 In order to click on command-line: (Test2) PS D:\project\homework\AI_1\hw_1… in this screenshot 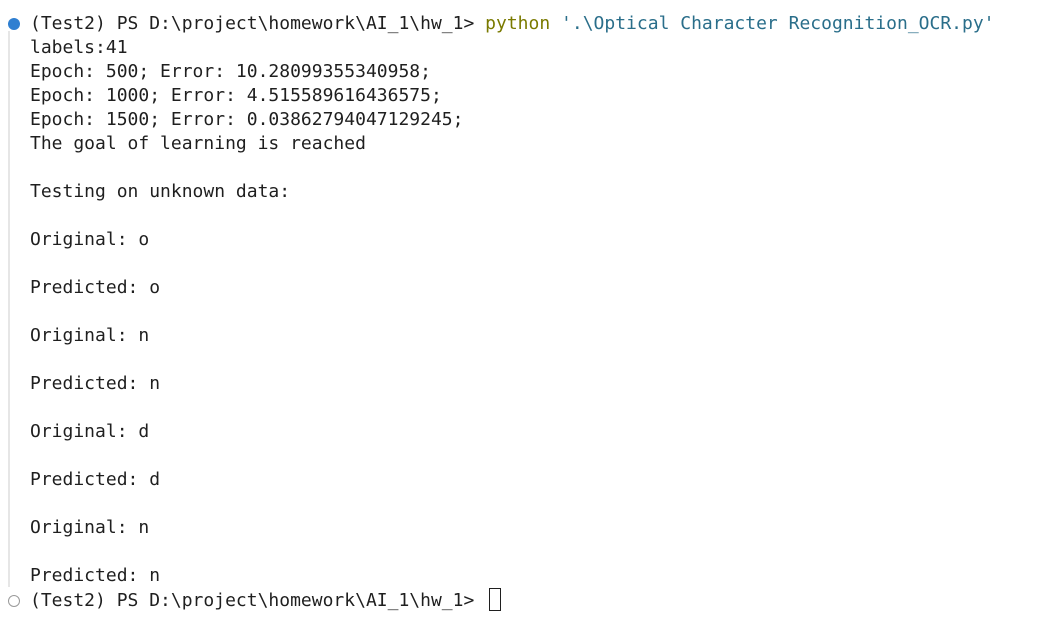, I will do `click(512, 24)`.